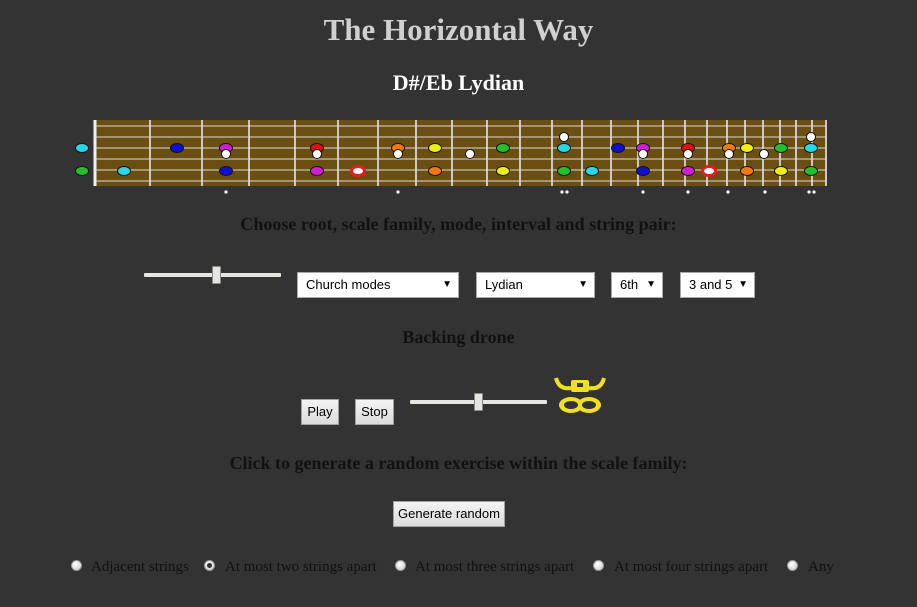 This screenshot has height=607, width=917. I want to click on mode-value: Lydian, so click(504, 284).